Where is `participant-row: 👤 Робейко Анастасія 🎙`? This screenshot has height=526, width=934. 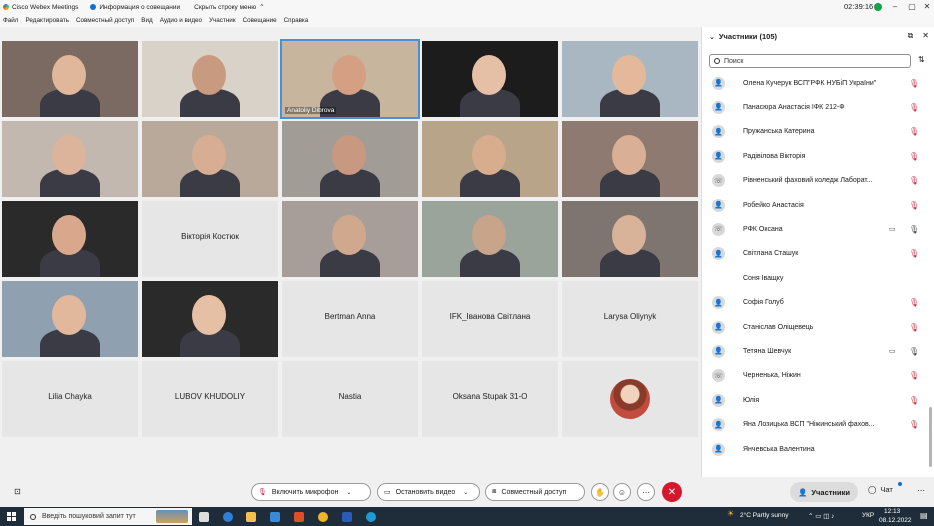
participant-row: 👤 Робейко Анастасія 🎙 is located at coordinates (816, 205).